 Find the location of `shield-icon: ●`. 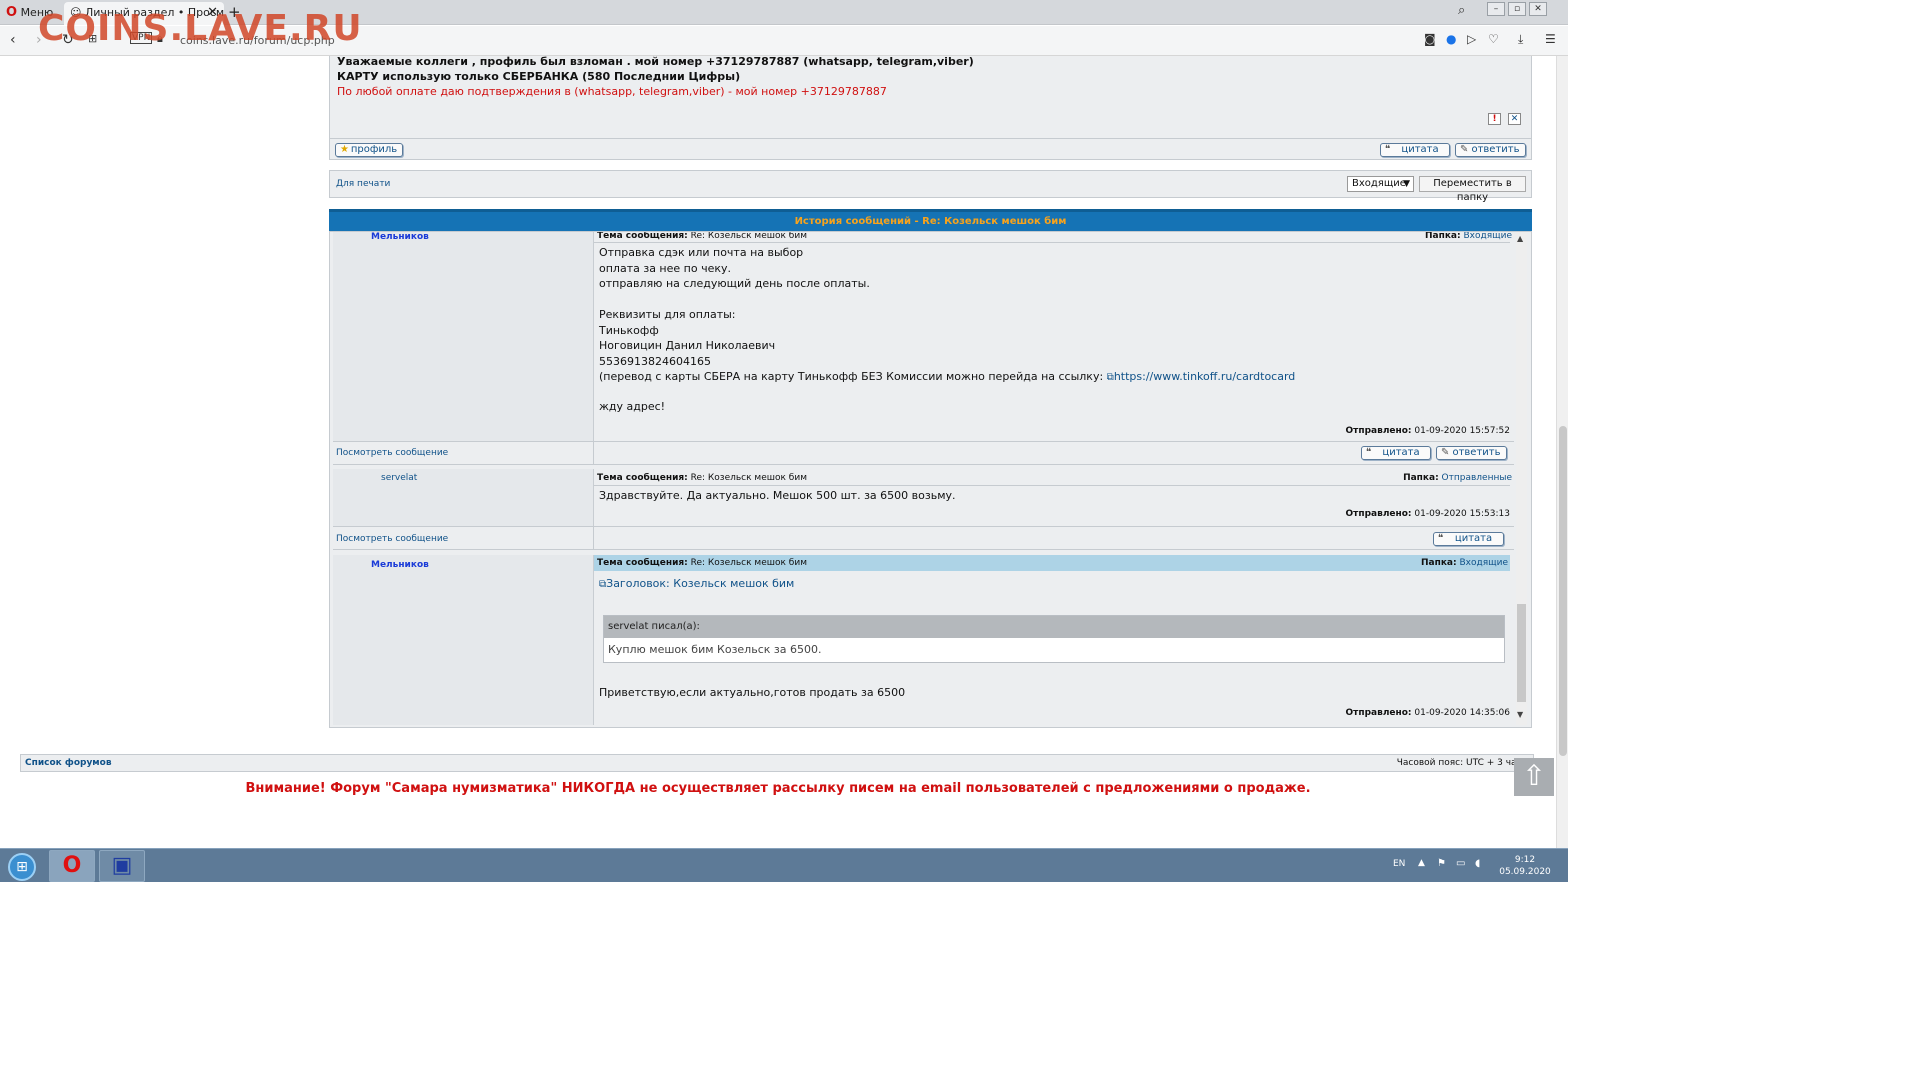

shield-icon: ● is located at coordinates (1451, 39).